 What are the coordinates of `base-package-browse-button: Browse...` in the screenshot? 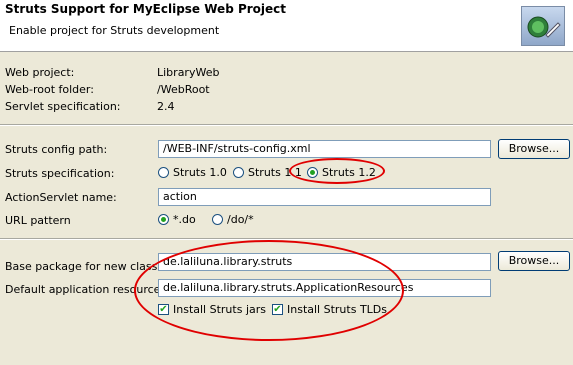 It's located at (534, 261).